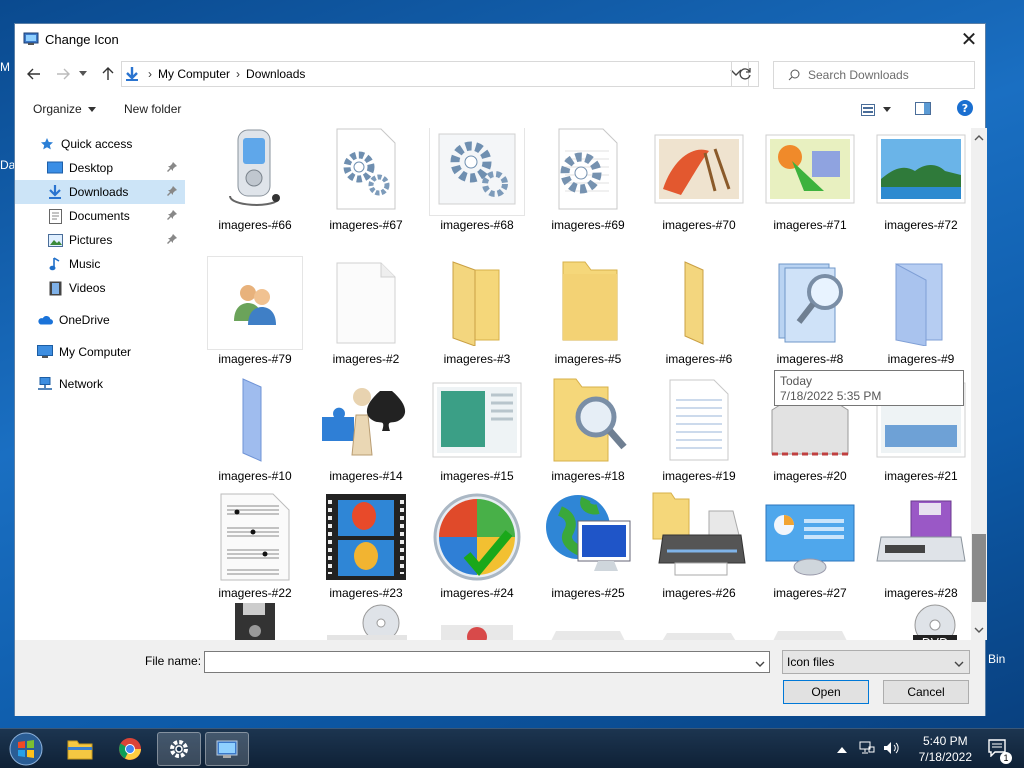 The height and width of the screenshot is (768, 1024). Describe the element at coordinates (64, 109) in the screenshot. I see `organize-button: Organize` at that location.